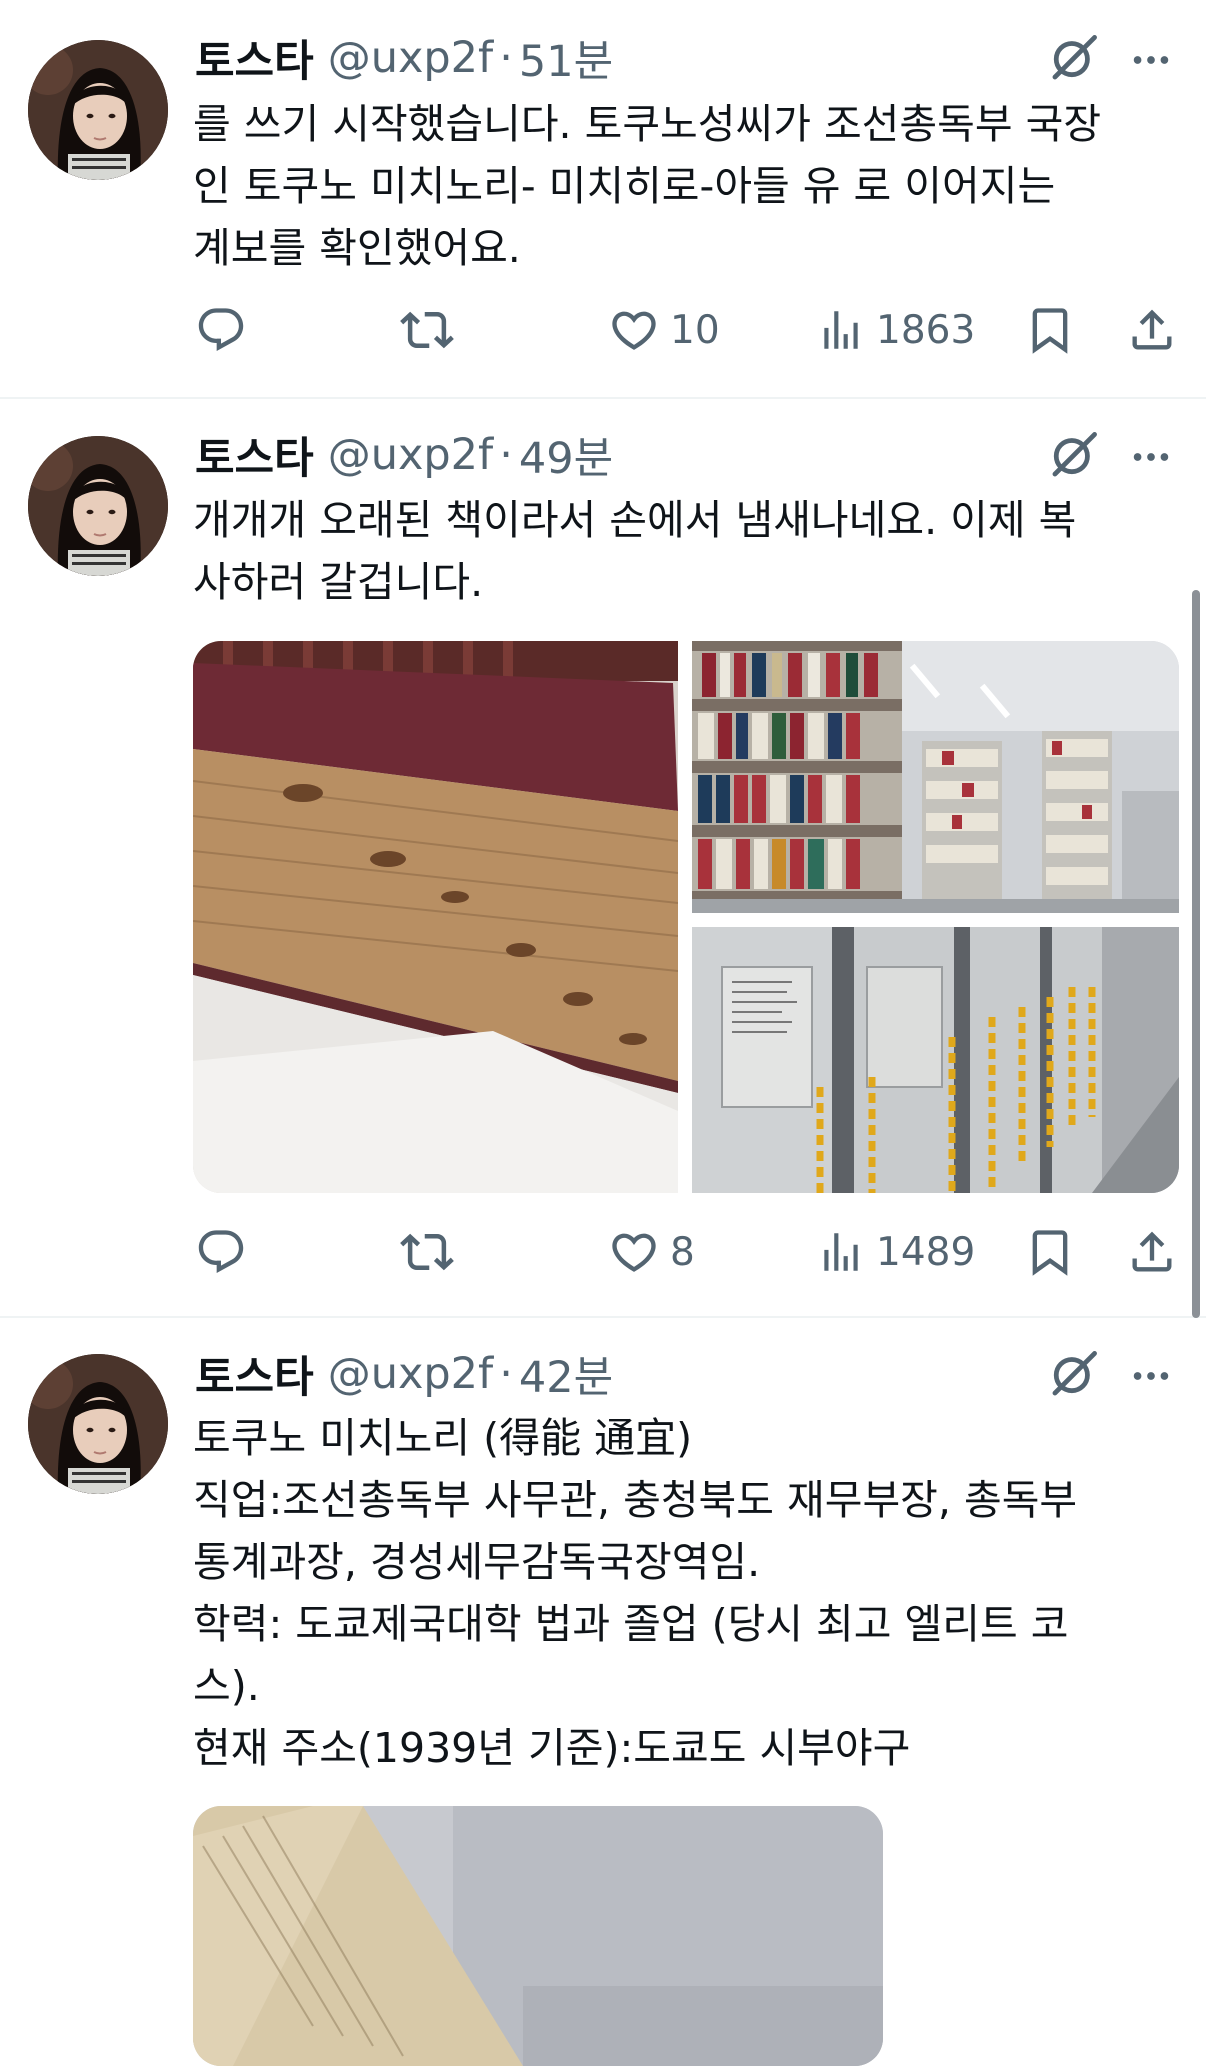  I want to click on tweet-text: 개개개 오래된 책이라서 손에서 냄새나네요. 이제 복 사하러 갈겁니다., so click(688, 551).